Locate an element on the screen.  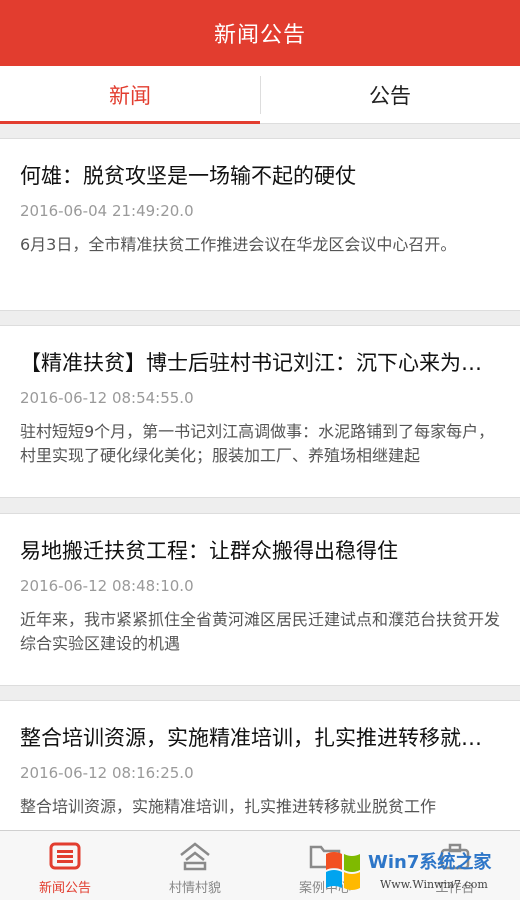
tab-news: 新闻 is located at coordinates (130, 95).